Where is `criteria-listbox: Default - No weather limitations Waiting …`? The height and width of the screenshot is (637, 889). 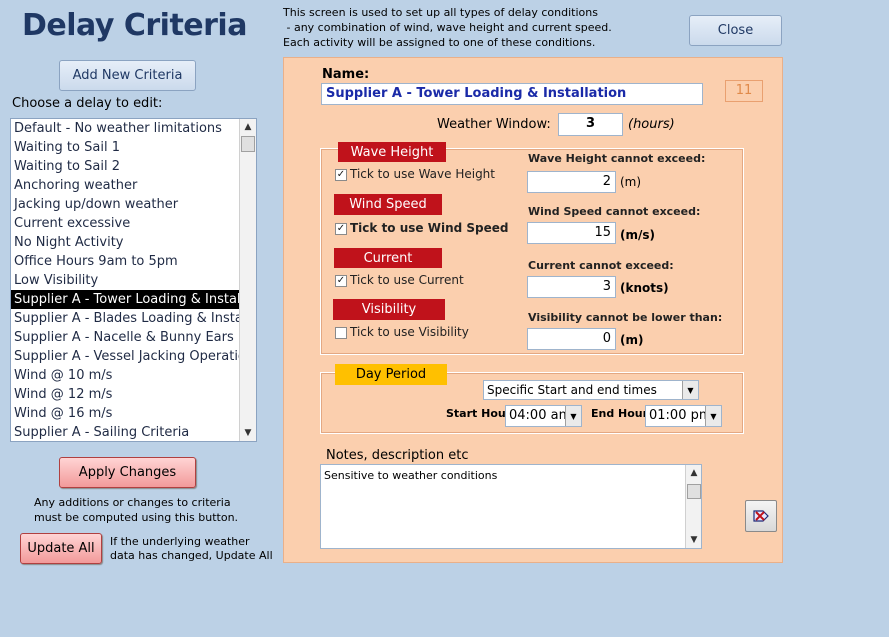 criteria-listbox: Default - No weather limitations Waiting … is located at coordinates (133, 280).